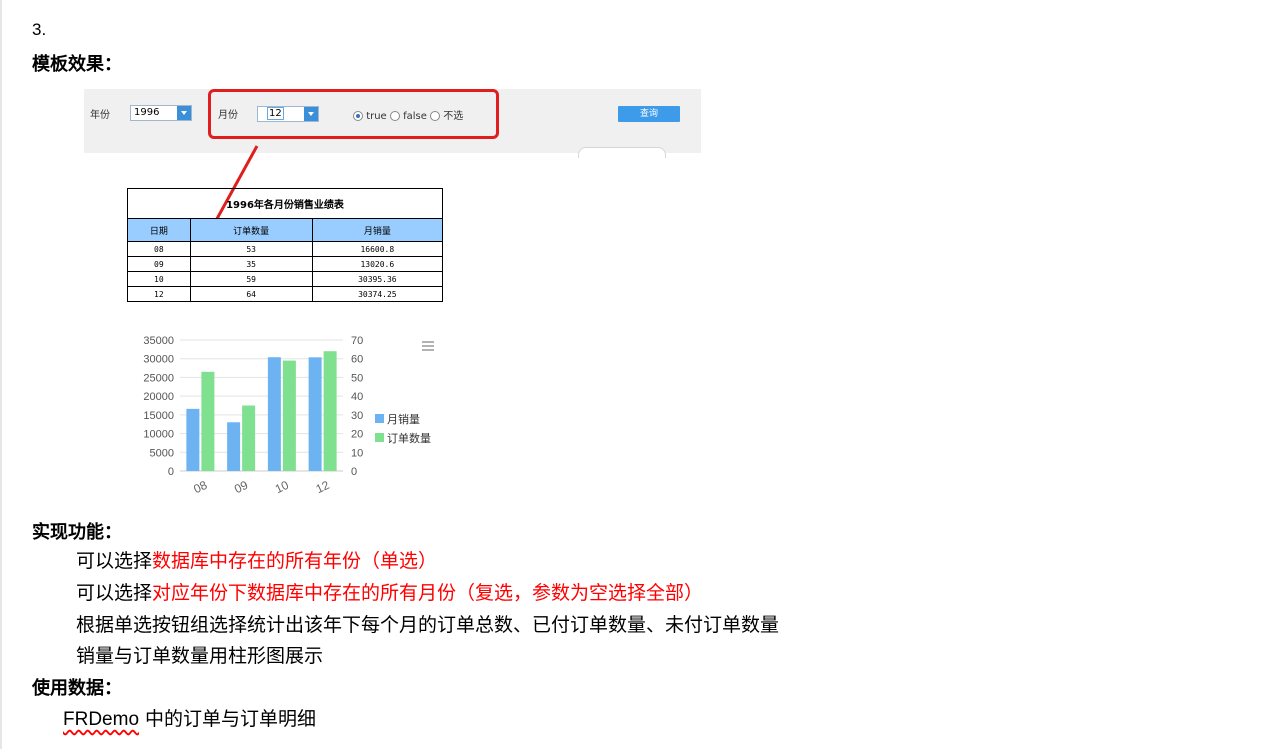  What do you see at coordinates (285, 203) in the screenshot?
I see `report-title: 1996年各月份销售业绩表` at bounding box center [285, 203].